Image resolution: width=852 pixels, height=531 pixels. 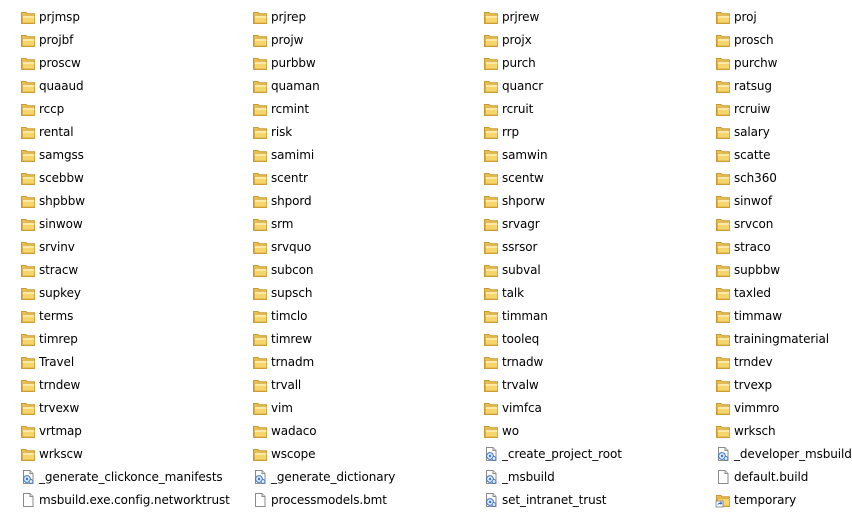 What do you see at coordinates (50, 62) in the screenshot?
I see `file-list-item: proscw` at bounding box center [50, 62].